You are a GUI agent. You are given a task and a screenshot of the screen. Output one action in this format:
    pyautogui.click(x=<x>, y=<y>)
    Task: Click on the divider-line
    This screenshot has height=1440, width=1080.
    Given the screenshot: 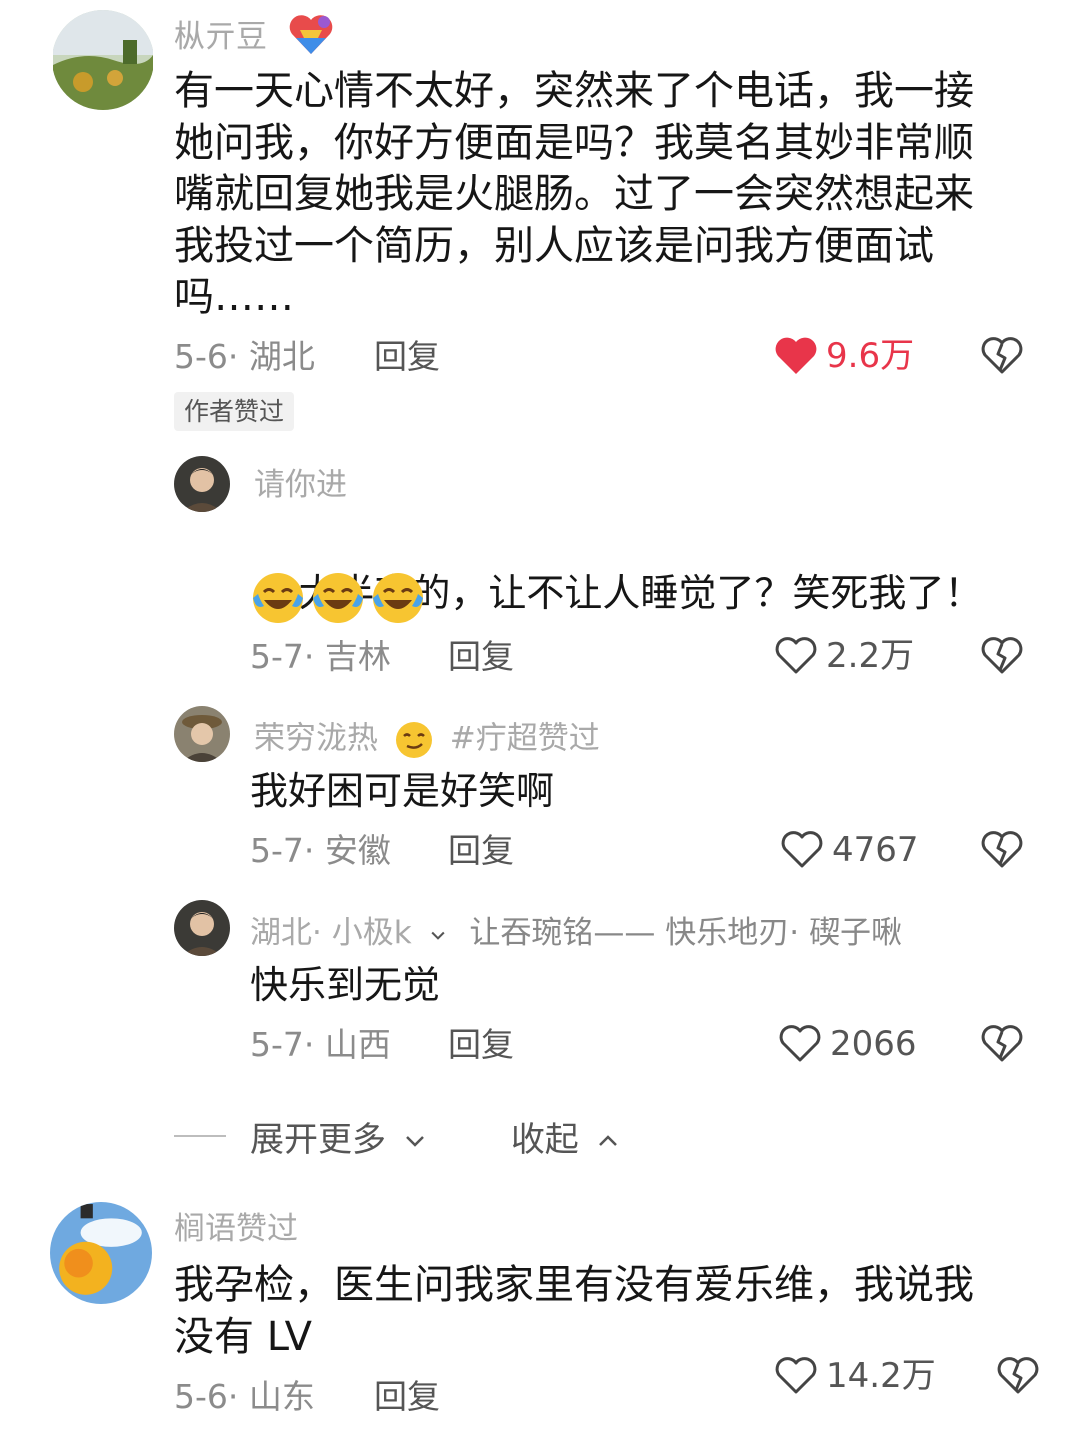 What is the action you would take?
    pyautogui.click(x=200, y=1136)
    